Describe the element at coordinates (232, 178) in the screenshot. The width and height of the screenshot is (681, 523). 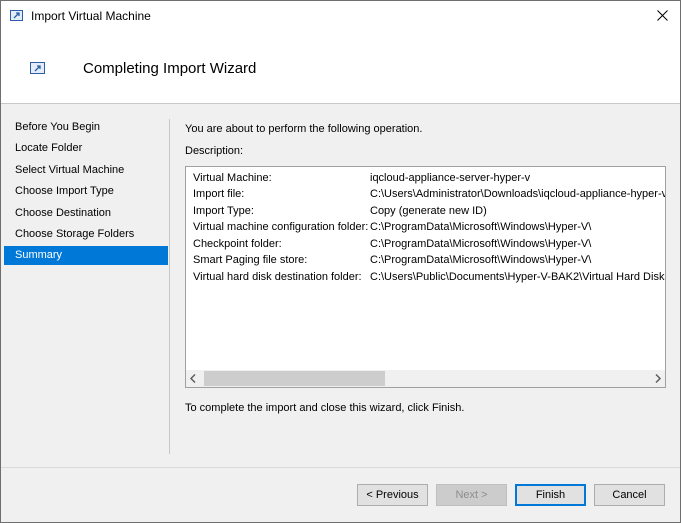
I see `summary-key: Virtual Machine:` at that location.